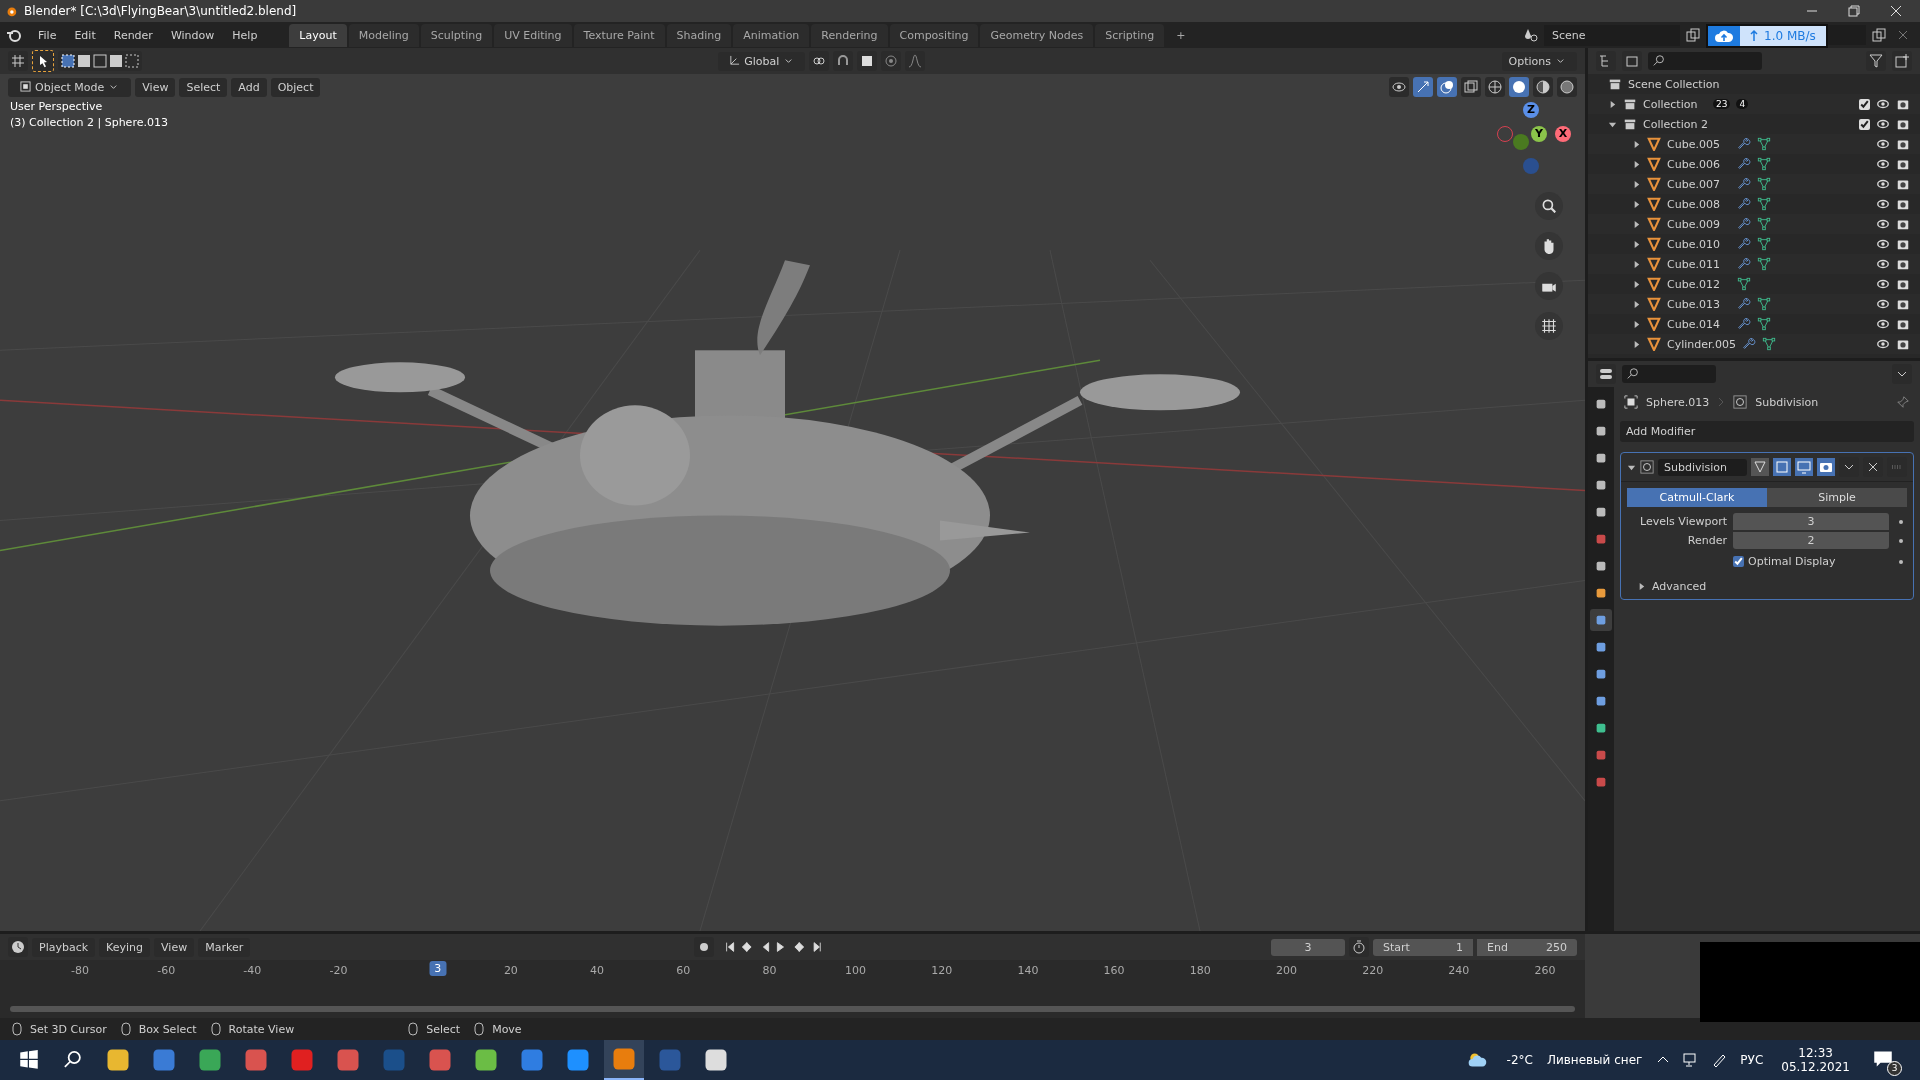 The height and width of the screenshot is (1080, 1920). Describe the element at coordinates (155, 87) in the screenshot. I see `viewport-menu-item: View` at that location.